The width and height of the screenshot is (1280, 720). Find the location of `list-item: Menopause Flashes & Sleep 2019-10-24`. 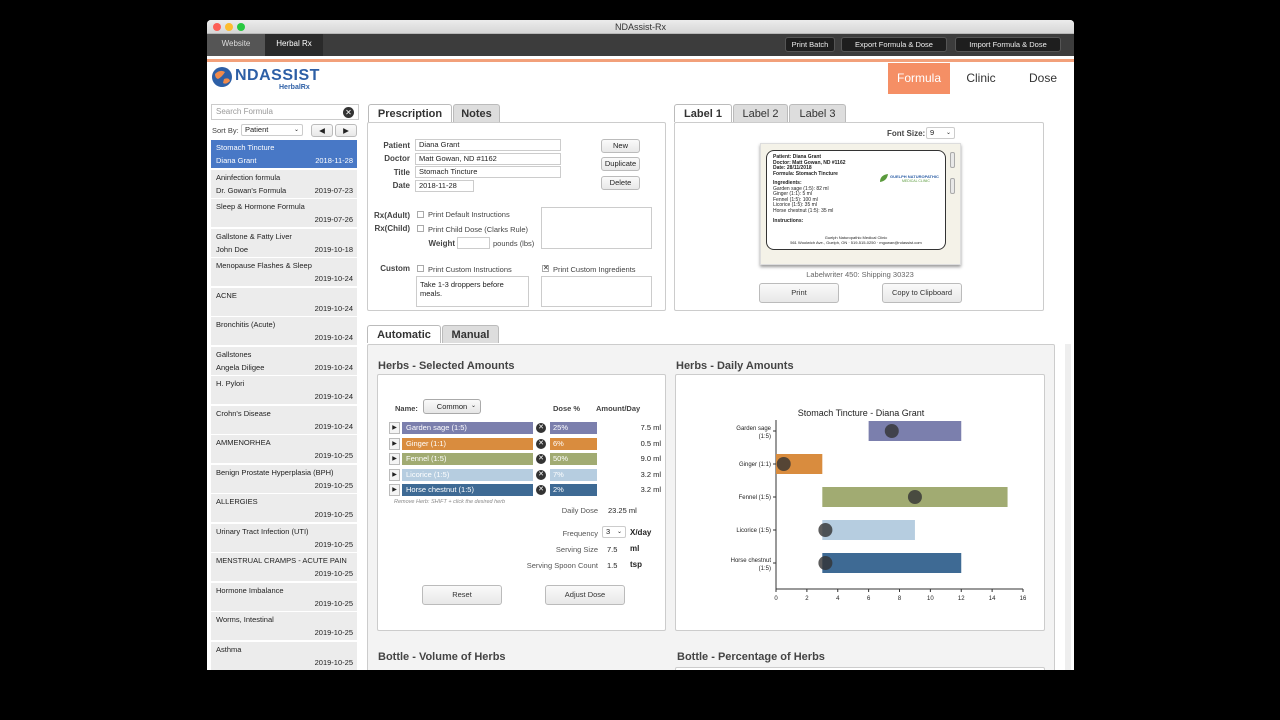

list-item: Menopause Flashes & Sleep 2019-10-24 is located at coordinates (284, 272).